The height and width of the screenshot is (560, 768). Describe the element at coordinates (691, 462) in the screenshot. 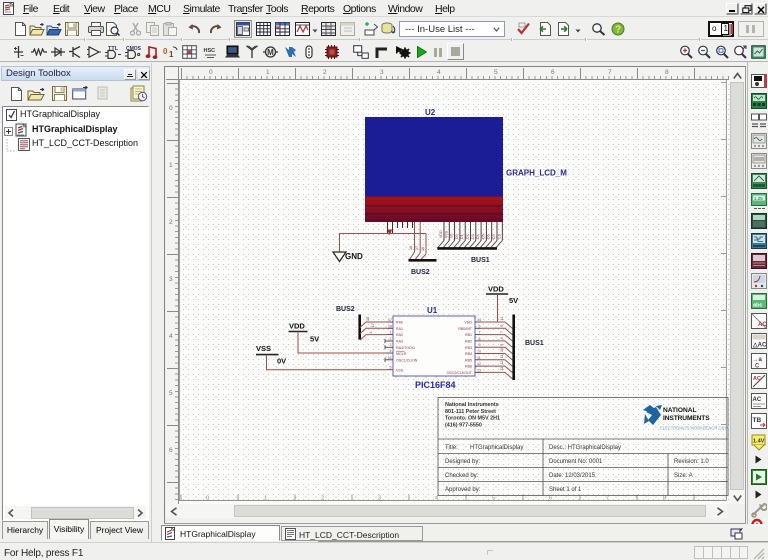

I see `svg-text: Revision: 1.0` at that location.